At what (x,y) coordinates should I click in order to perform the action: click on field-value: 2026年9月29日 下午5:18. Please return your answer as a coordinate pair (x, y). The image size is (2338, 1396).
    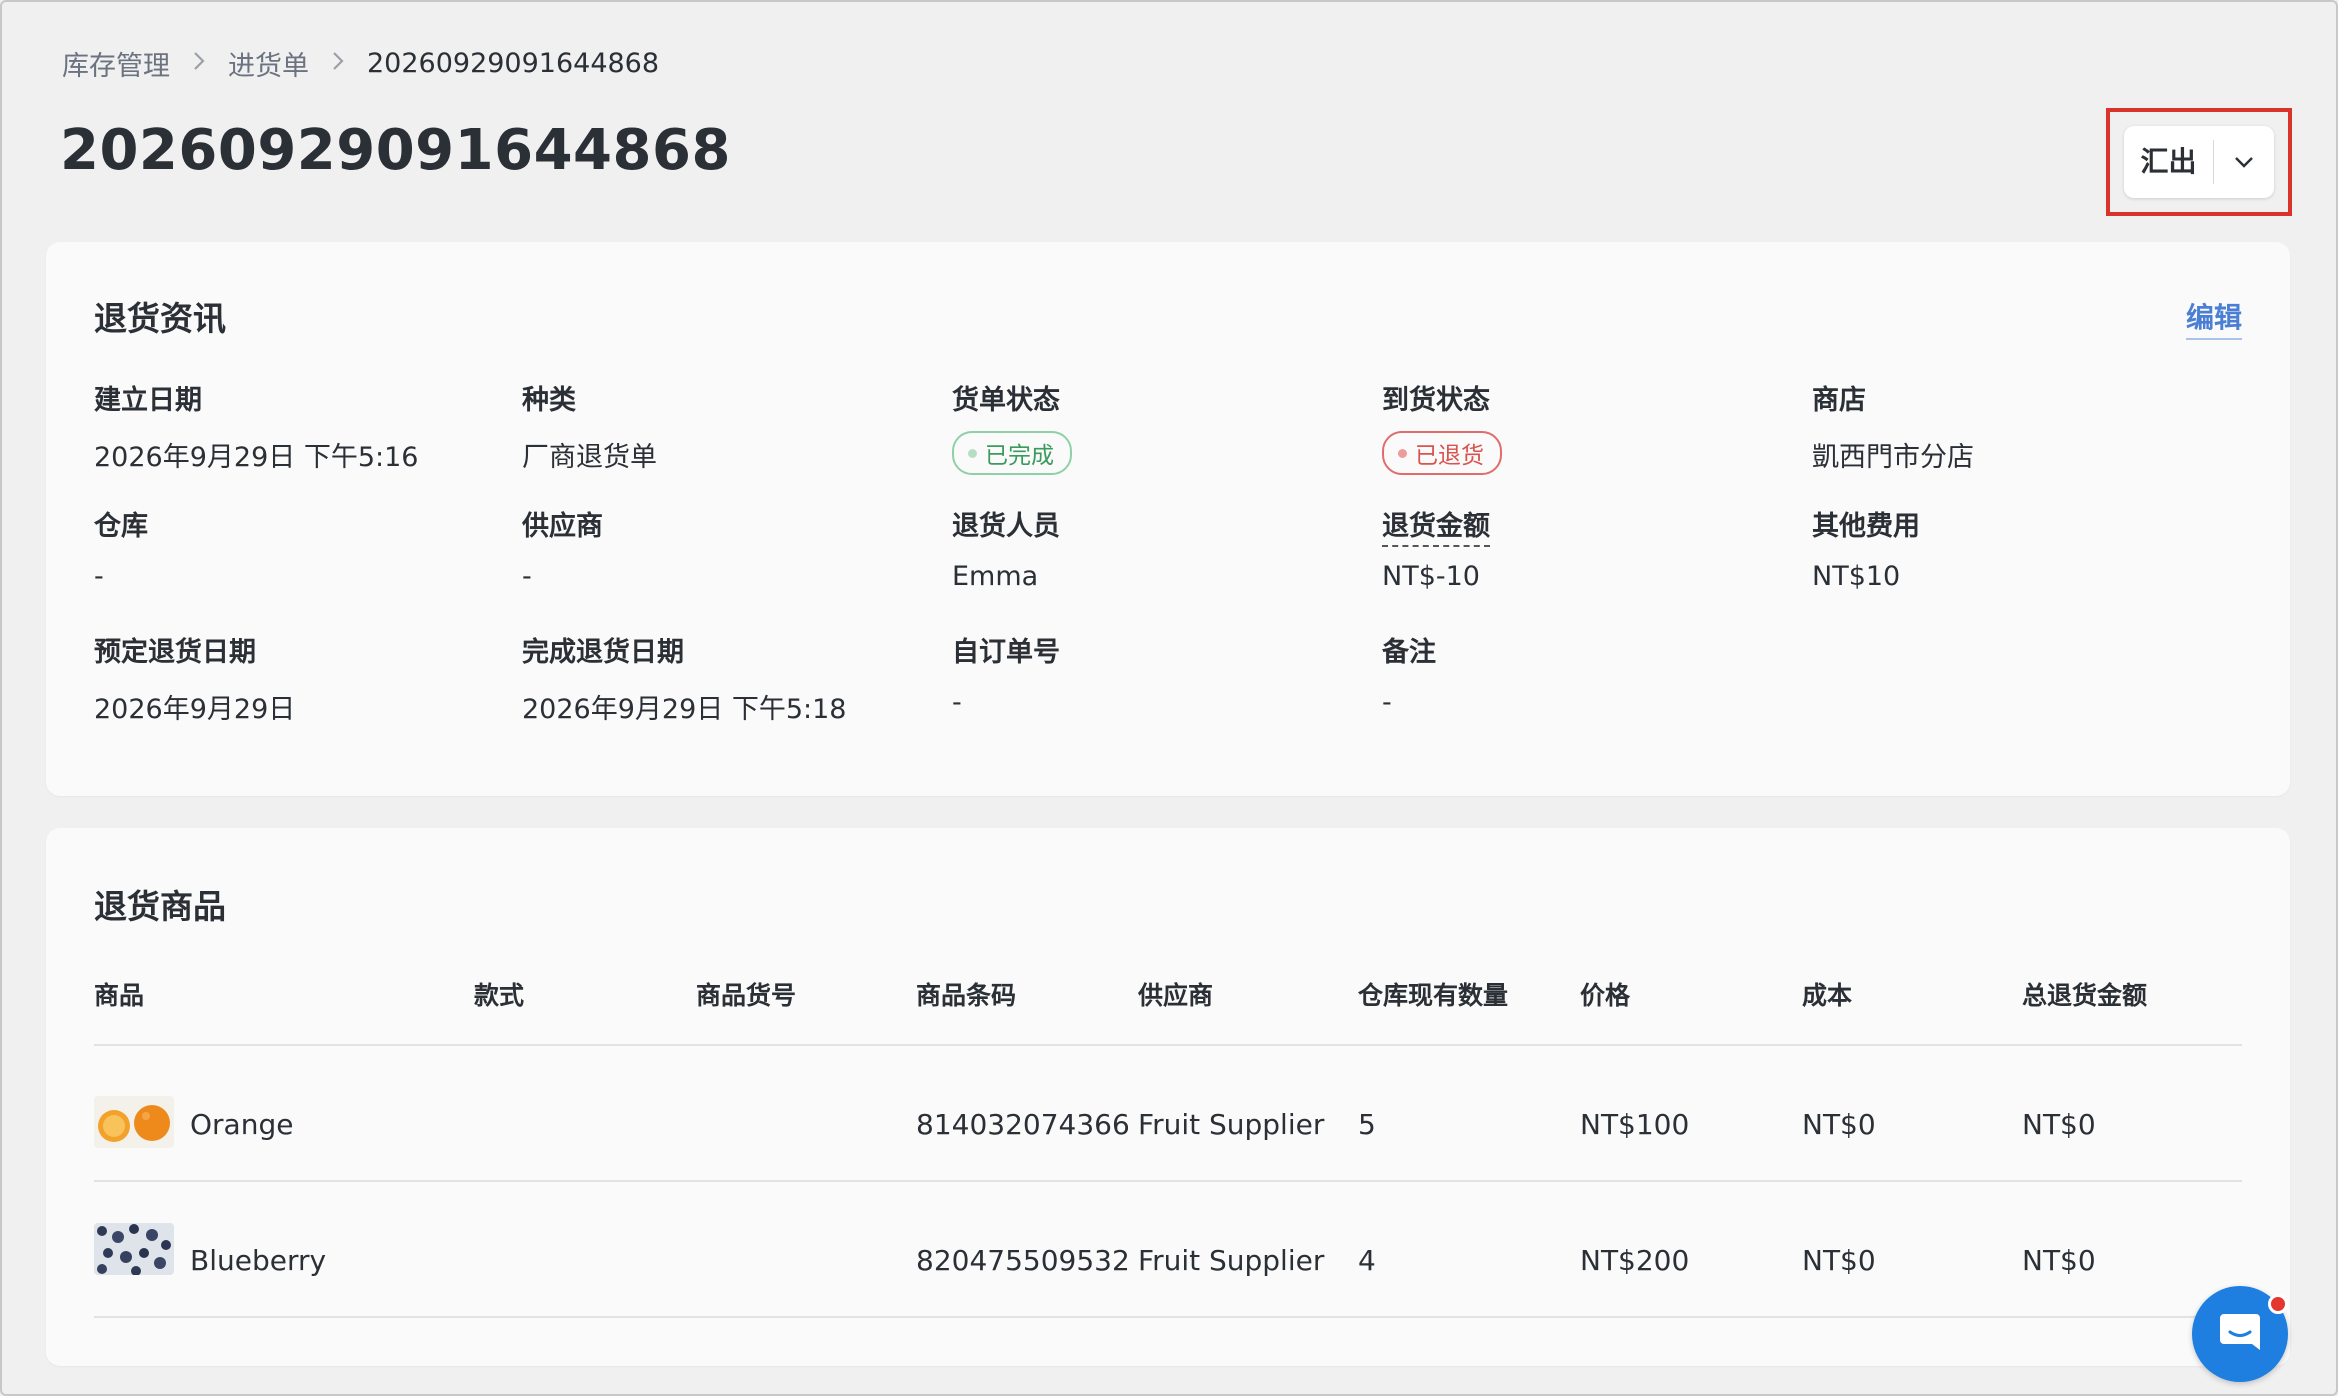
    Looking at the image, I should click on (684, 709).